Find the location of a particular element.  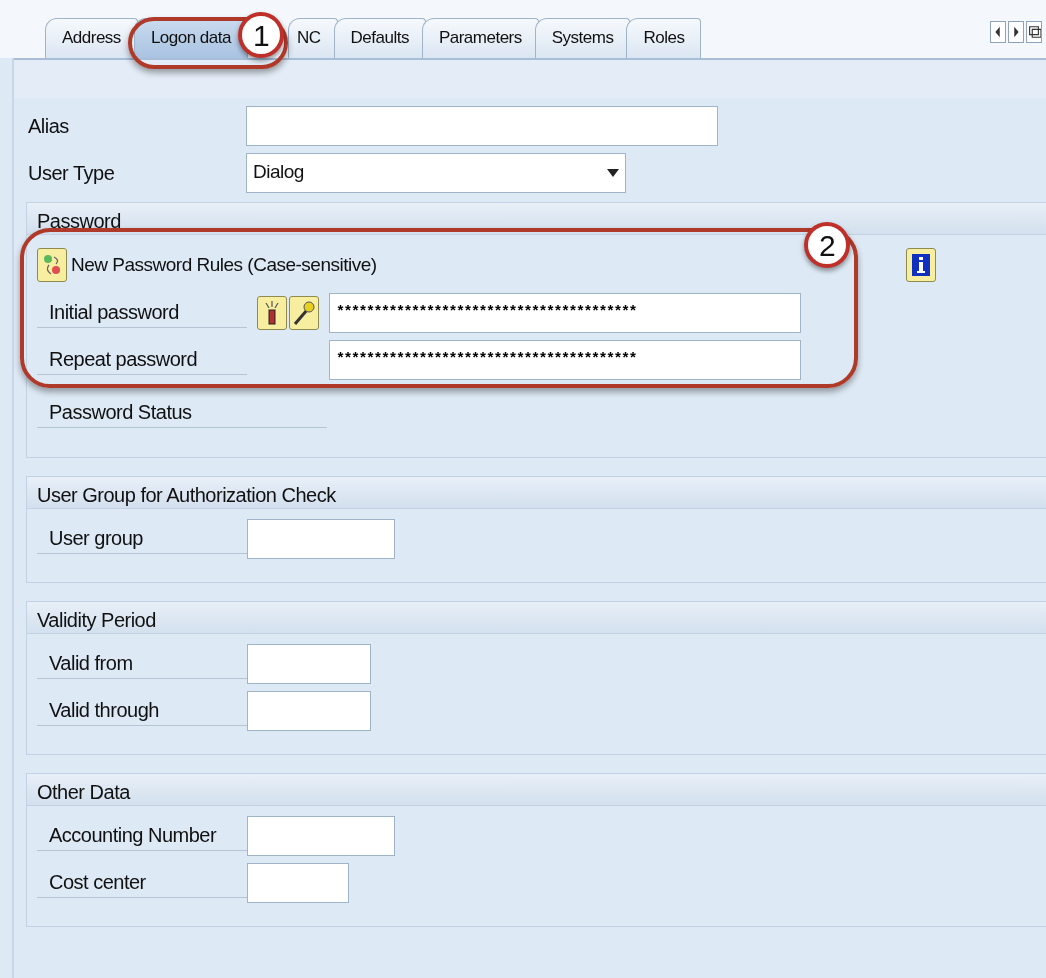

tab: Roles is located at coordinates (664, 38).